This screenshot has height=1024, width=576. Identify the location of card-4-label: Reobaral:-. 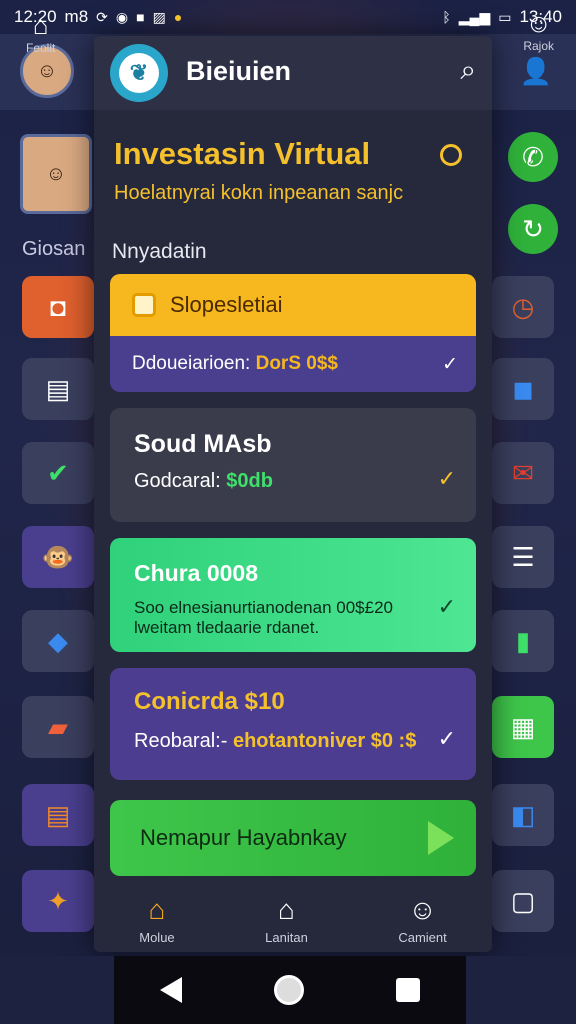
(181, 741).